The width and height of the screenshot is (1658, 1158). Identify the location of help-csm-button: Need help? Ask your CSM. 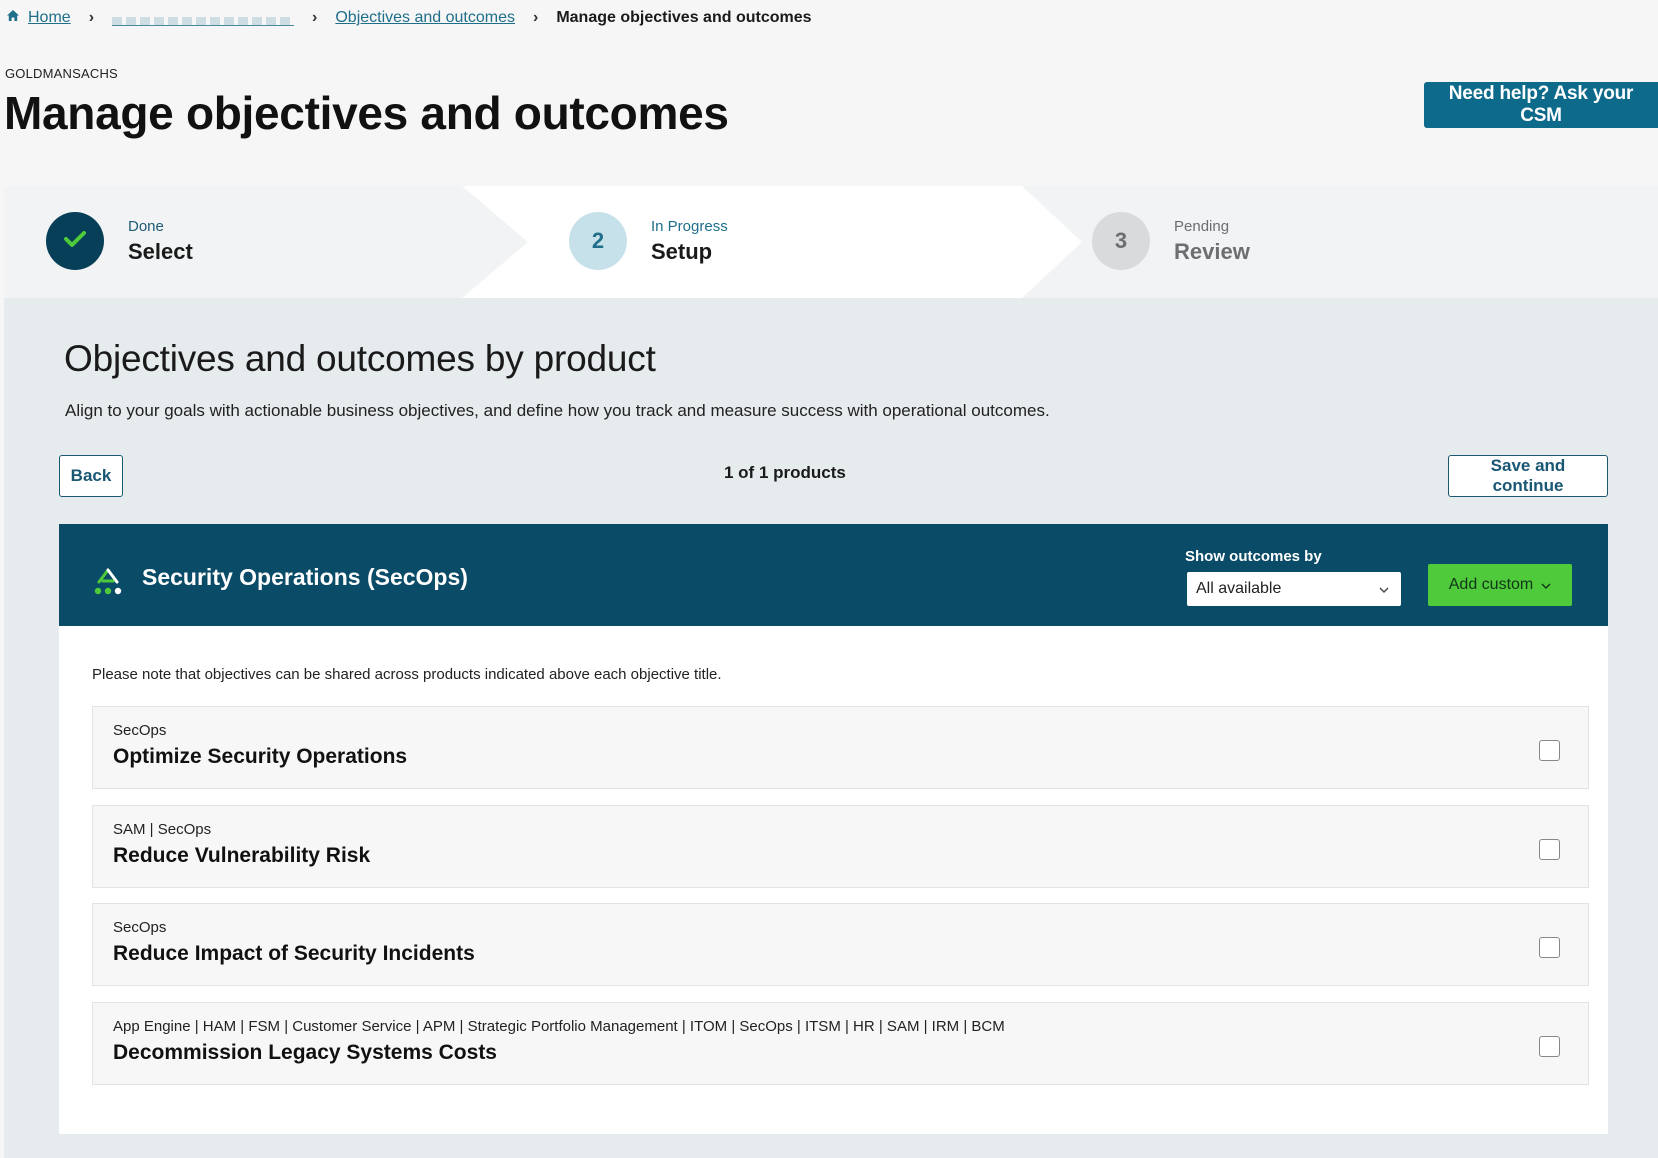
(1541, 105).